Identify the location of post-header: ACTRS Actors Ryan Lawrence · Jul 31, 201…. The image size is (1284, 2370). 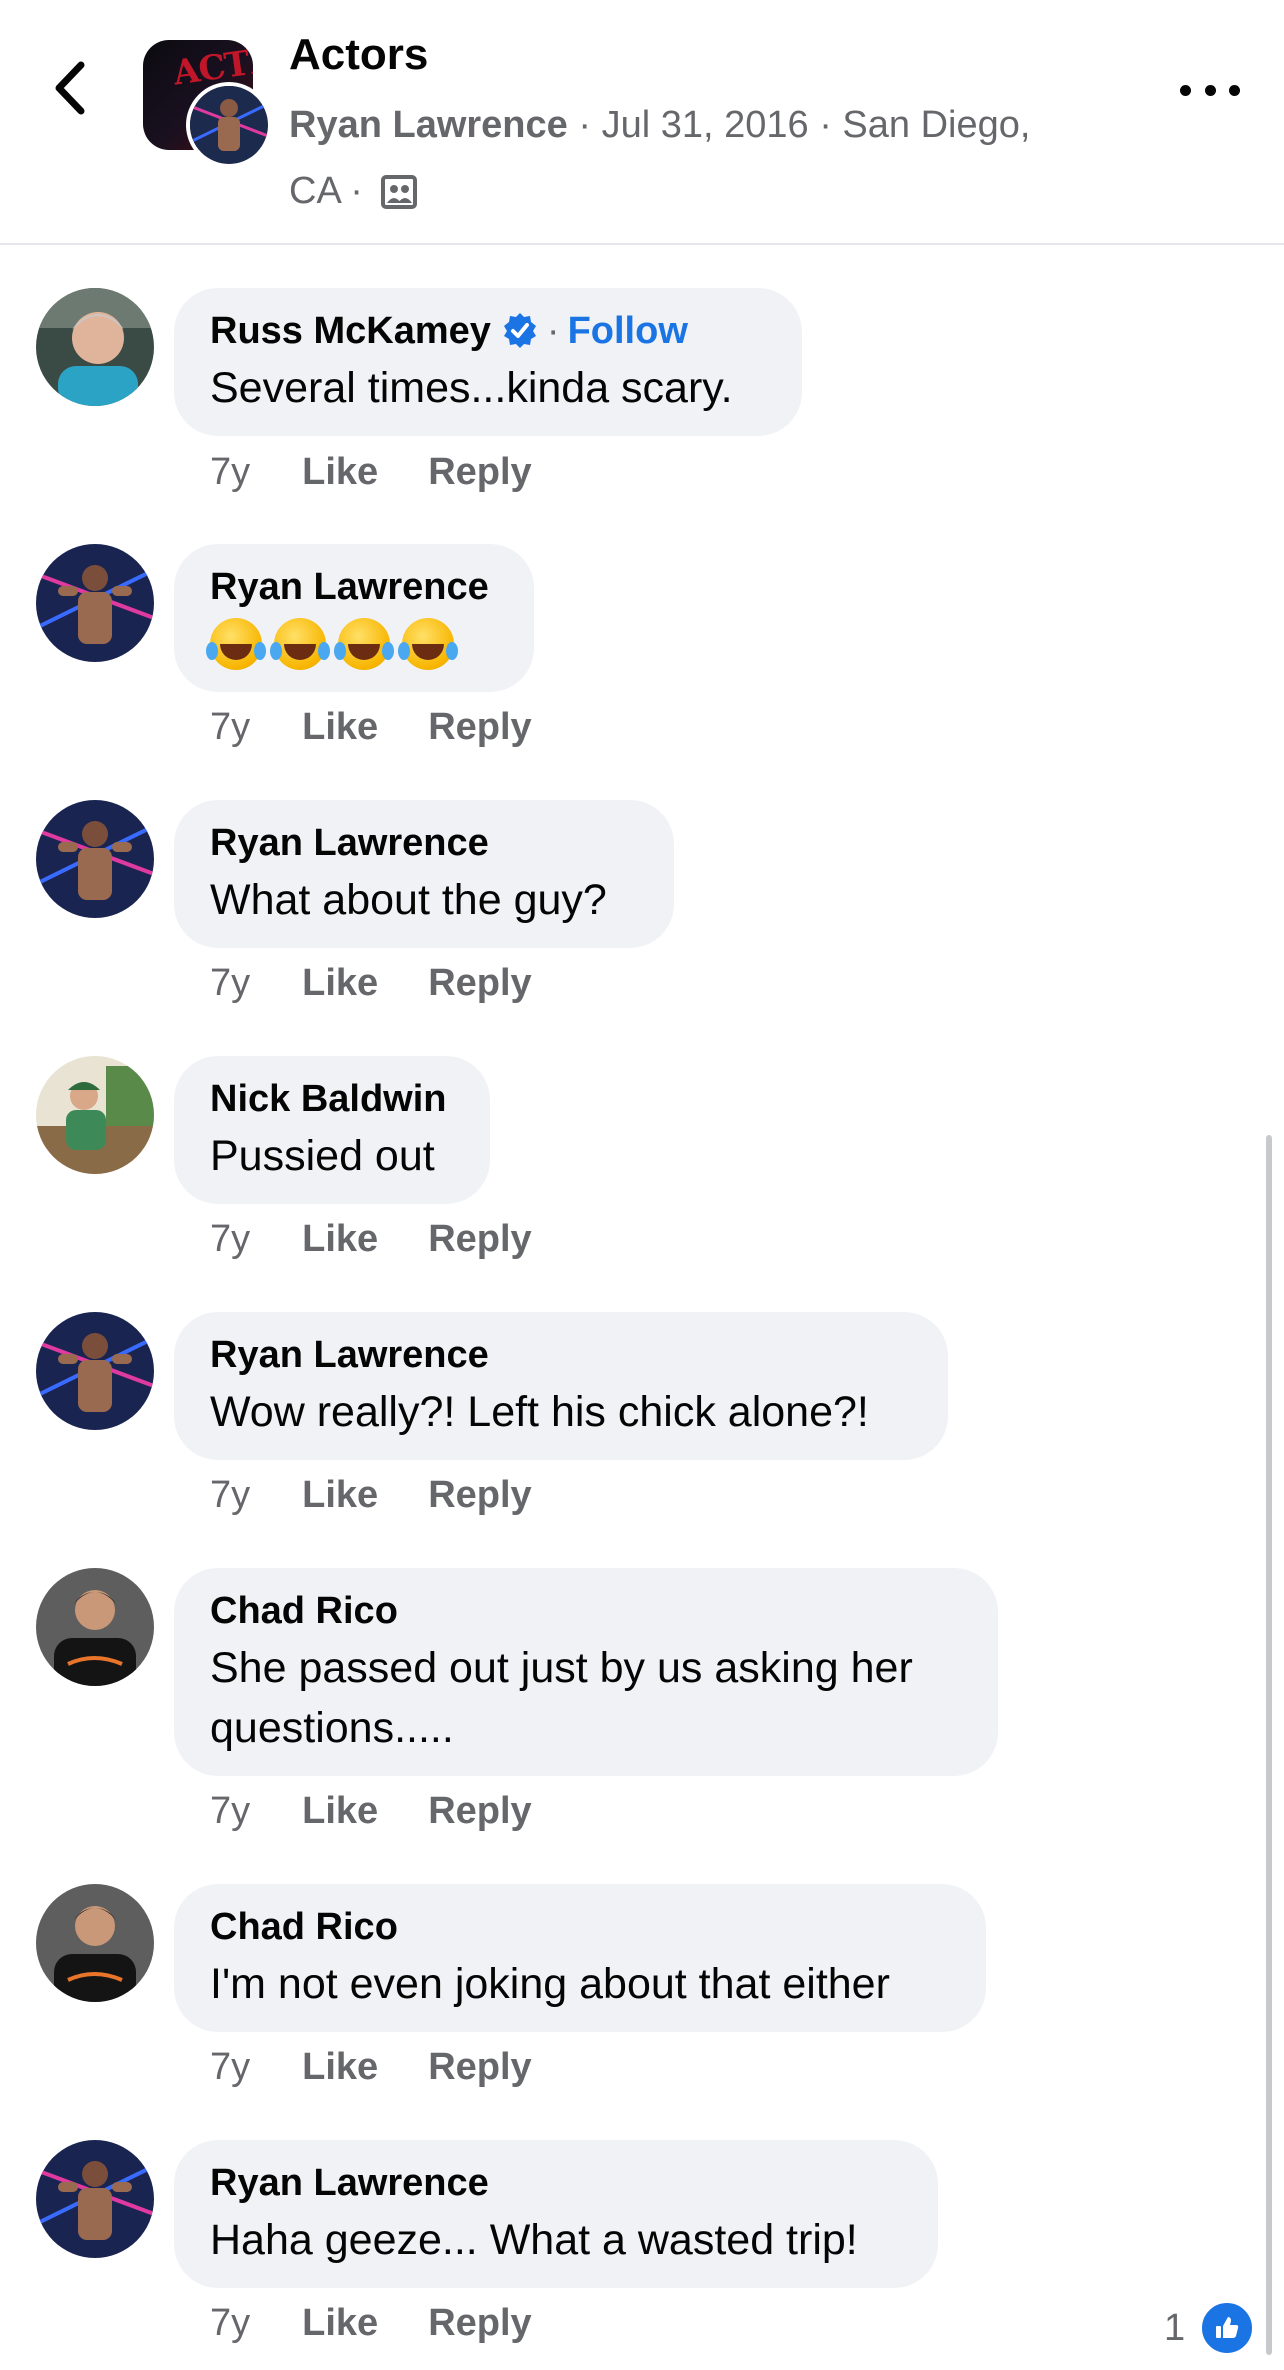
(642, 122).